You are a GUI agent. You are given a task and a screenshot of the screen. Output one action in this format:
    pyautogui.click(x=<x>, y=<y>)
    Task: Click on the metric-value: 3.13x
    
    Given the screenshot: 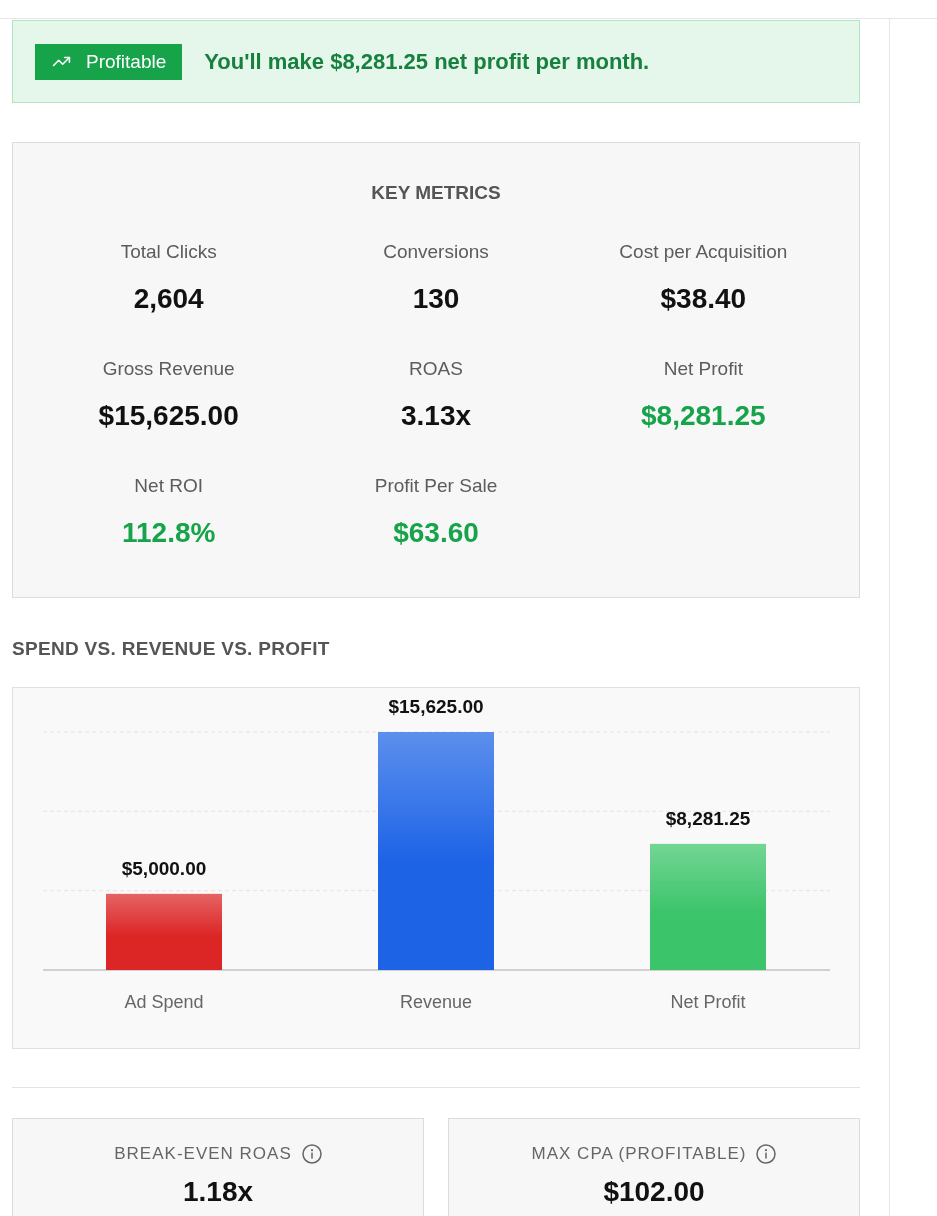 What is the action you would take?
    pyautogui.click(x=436, y=416)
    